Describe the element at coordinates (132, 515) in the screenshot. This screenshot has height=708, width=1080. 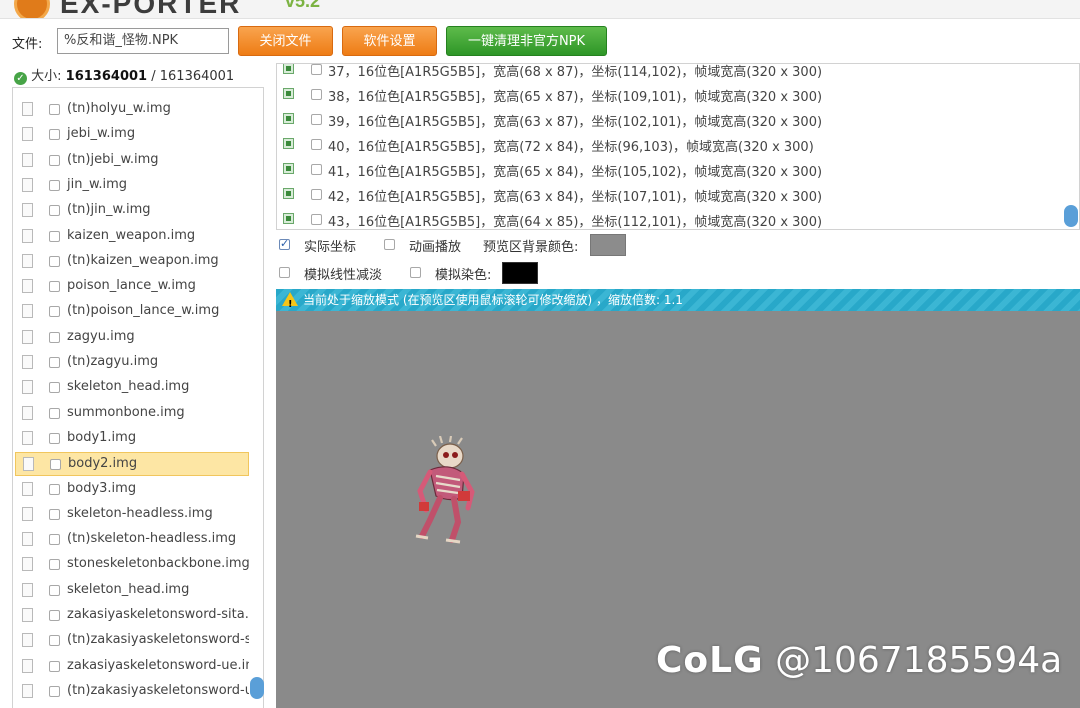
I see `img-list-item: skeleton-headless.img` at that location.